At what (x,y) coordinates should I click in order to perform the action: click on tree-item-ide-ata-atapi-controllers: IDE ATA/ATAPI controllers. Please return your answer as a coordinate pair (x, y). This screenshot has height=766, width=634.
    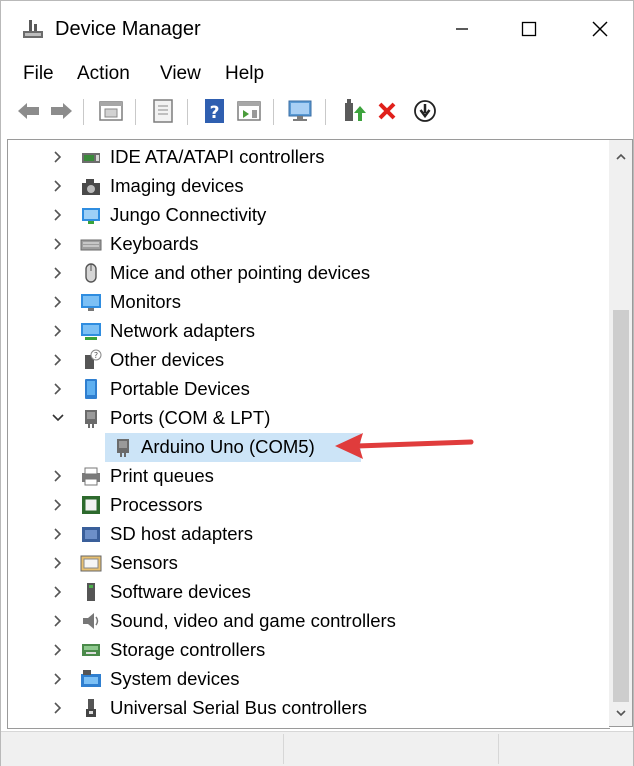
    Looking at the image, I should click on (308, 157).